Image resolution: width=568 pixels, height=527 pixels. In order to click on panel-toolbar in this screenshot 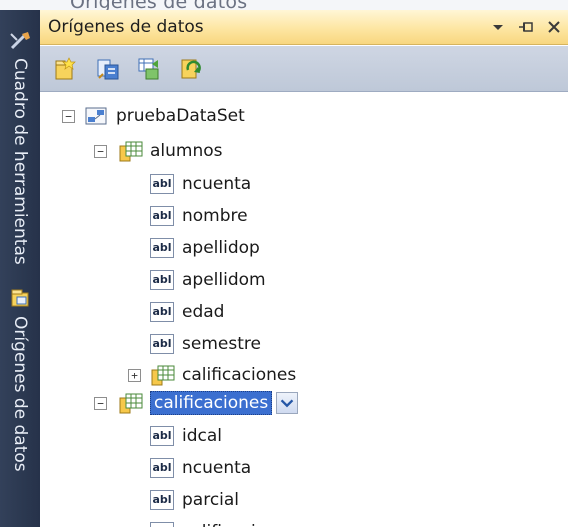, I will do `click(304, 69)`.